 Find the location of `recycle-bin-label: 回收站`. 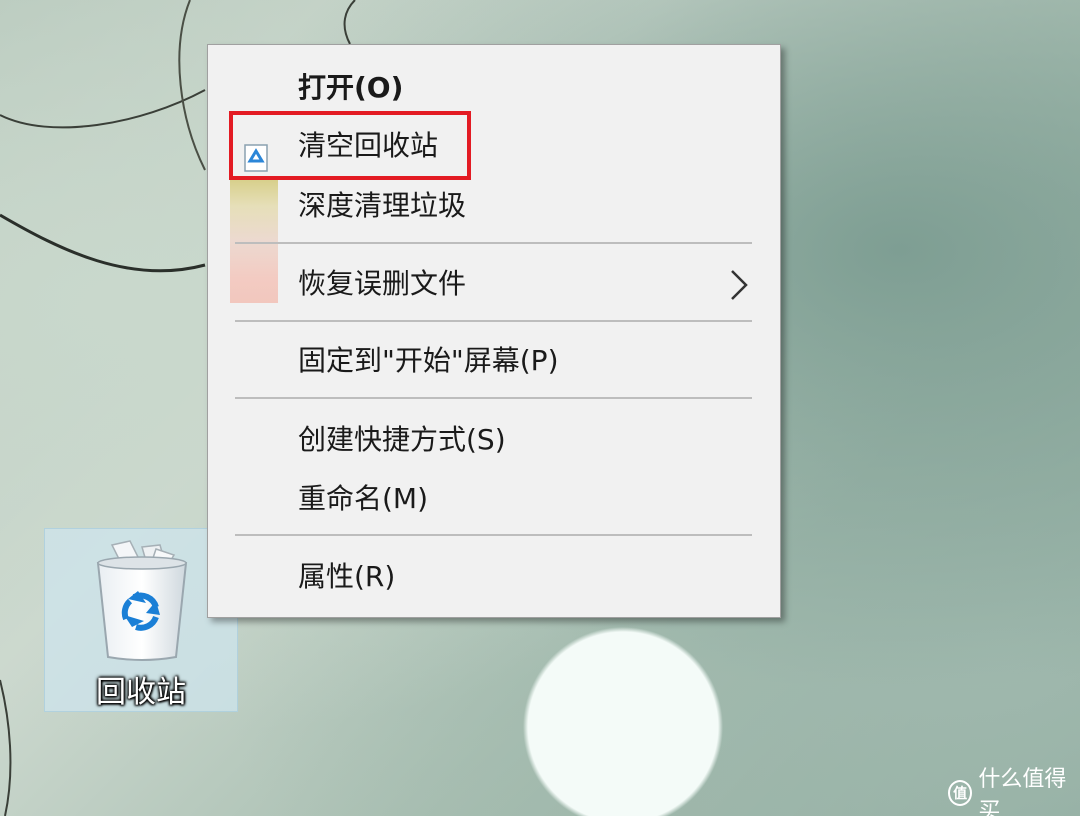

recycle-bin-label: 回收站 is located at coordinates (141, 692).